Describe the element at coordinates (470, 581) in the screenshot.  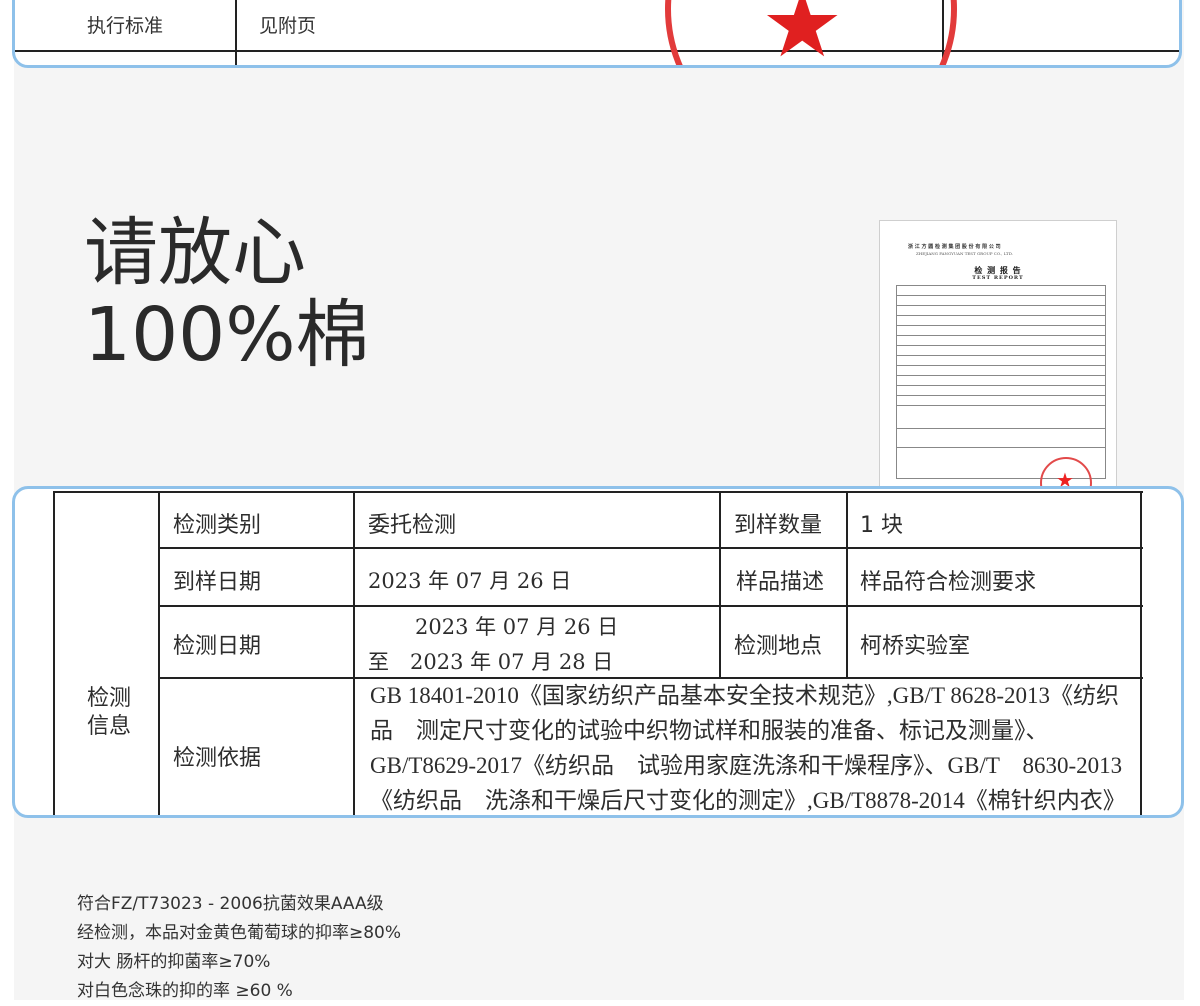
I see `cell-arrival-date-value: 2023 年 07 月 26 日` at that location.